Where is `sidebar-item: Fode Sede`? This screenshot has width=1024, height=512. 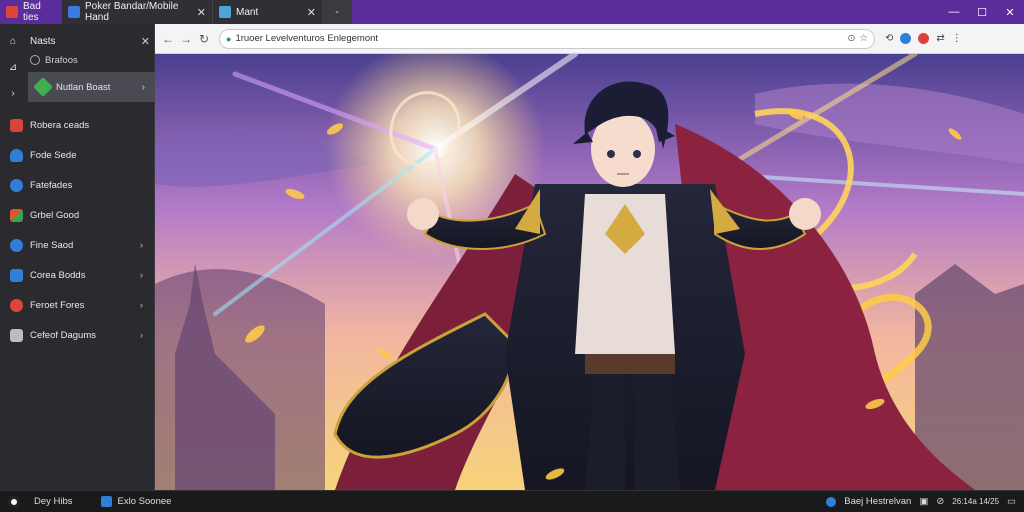
sidebar-item: Fode Sede is located at coordinates (77, 155).